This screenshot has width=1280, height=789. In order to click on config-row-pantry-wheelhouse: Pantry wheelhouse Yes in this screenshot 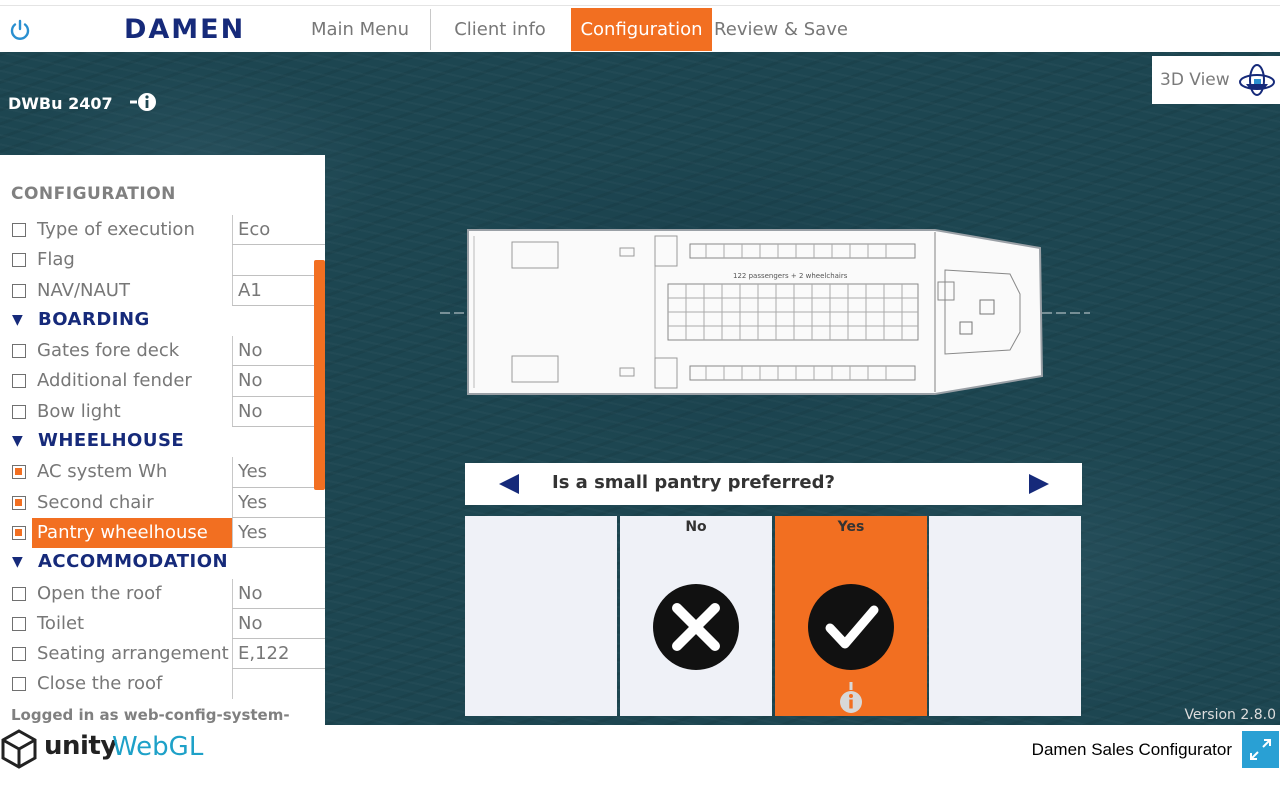, I will do `click(162, 533)`.